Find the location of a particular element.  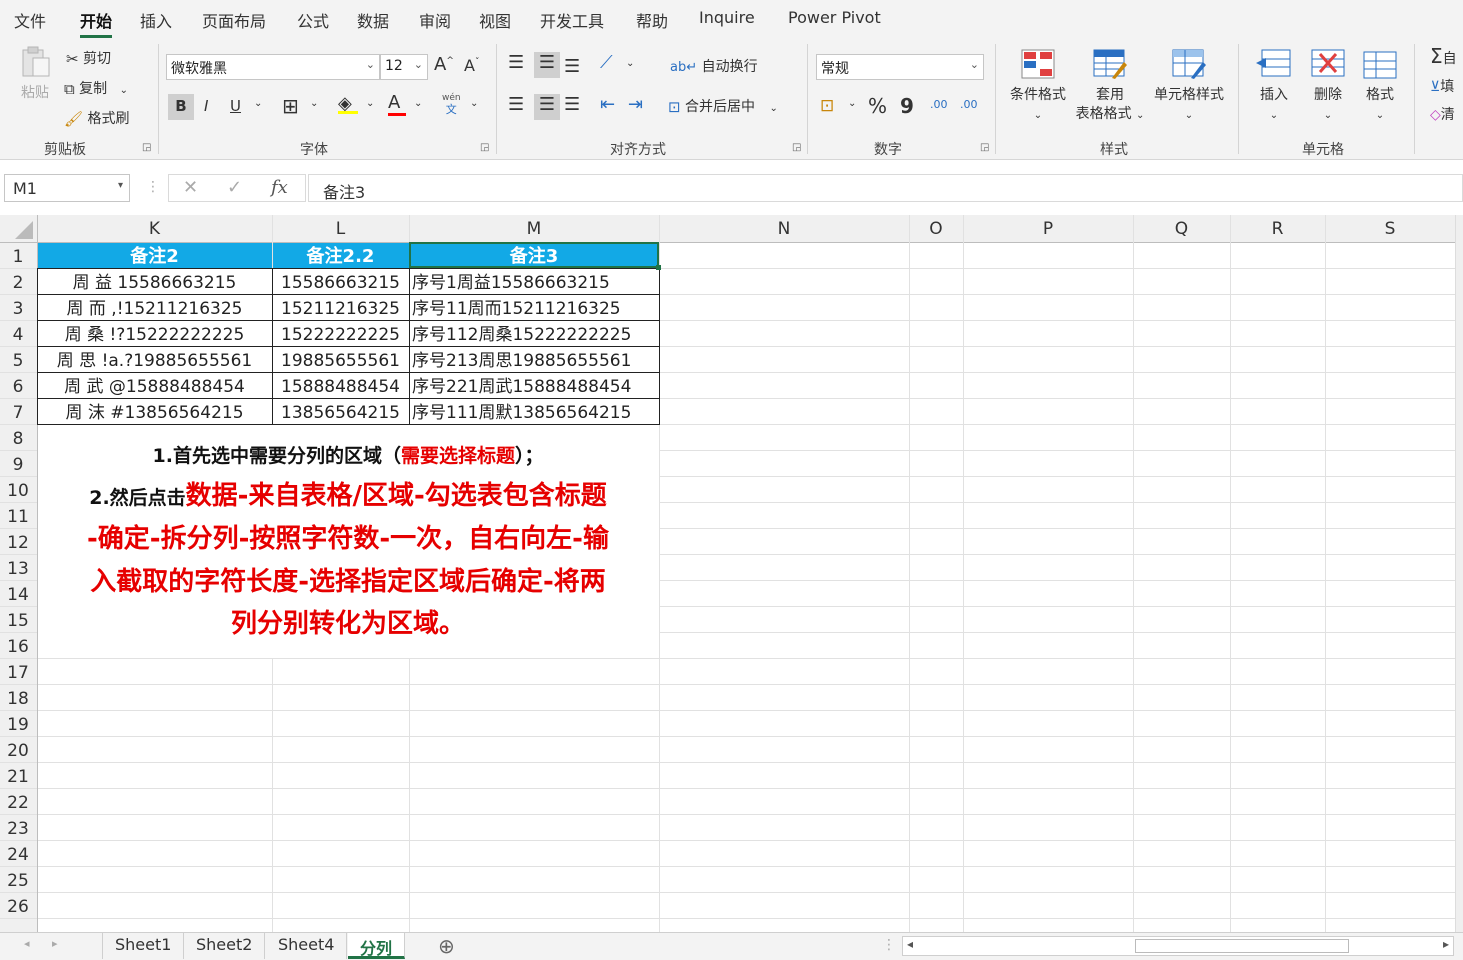

comma-button: 9 is located at coordinates (907, 106).